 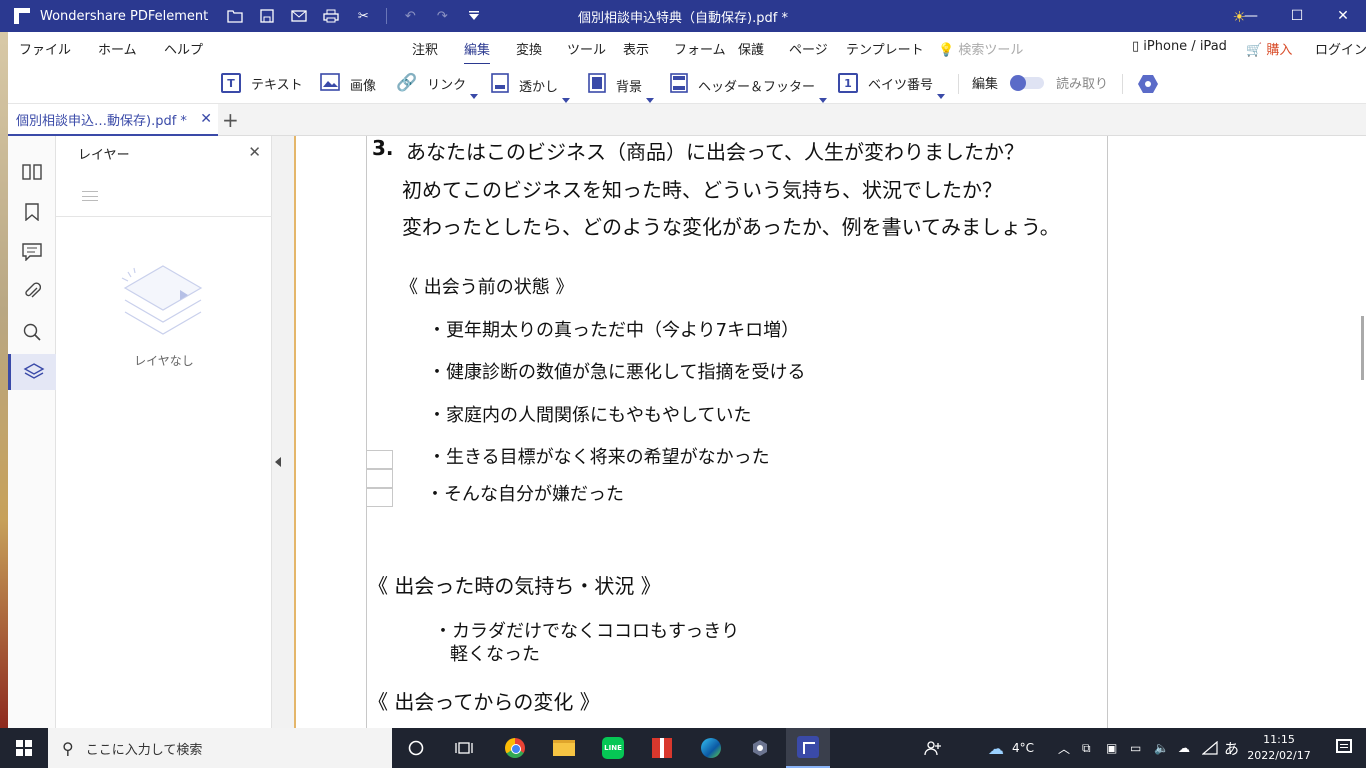 I want to click on background-button: 背景, so click(x=621, y=88).